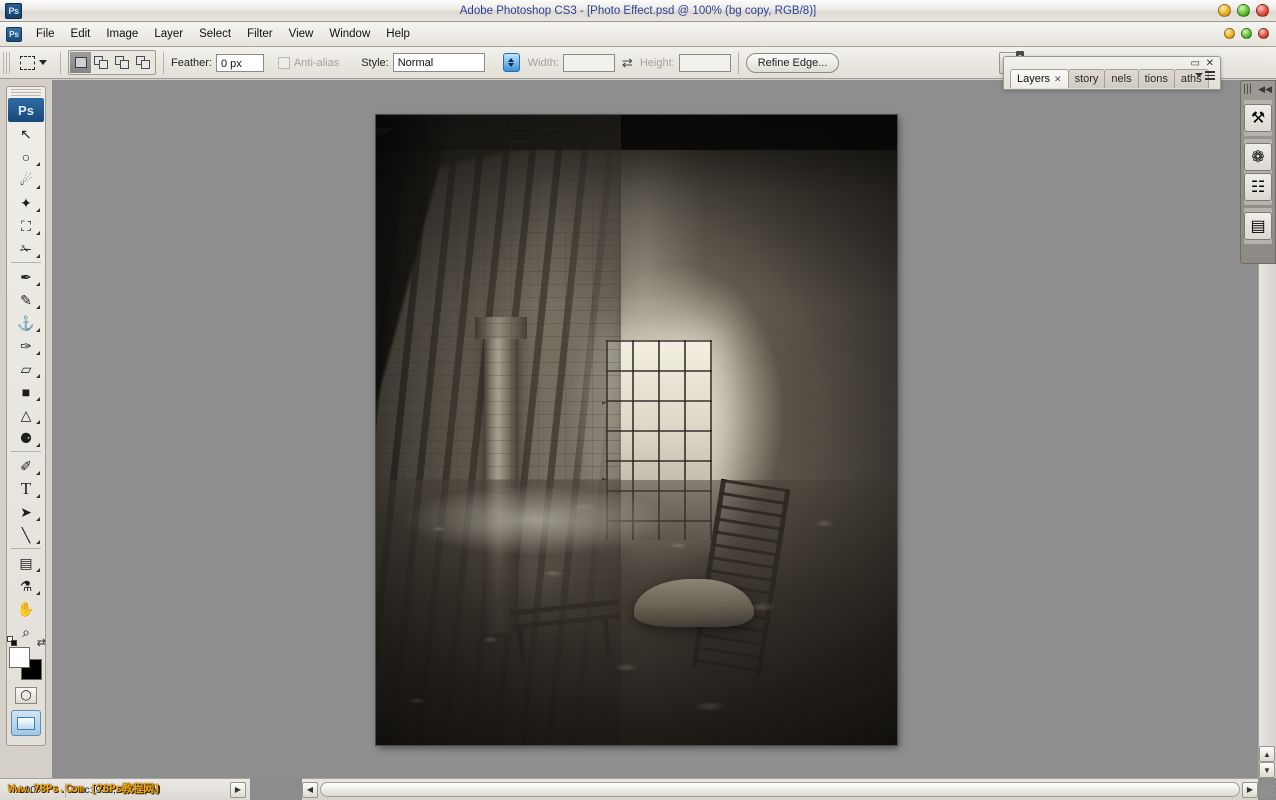 Image resolution: width=1276 pixels, height=800 pixels. I want to click on subtract-from-selection-button, so click(122, 62).